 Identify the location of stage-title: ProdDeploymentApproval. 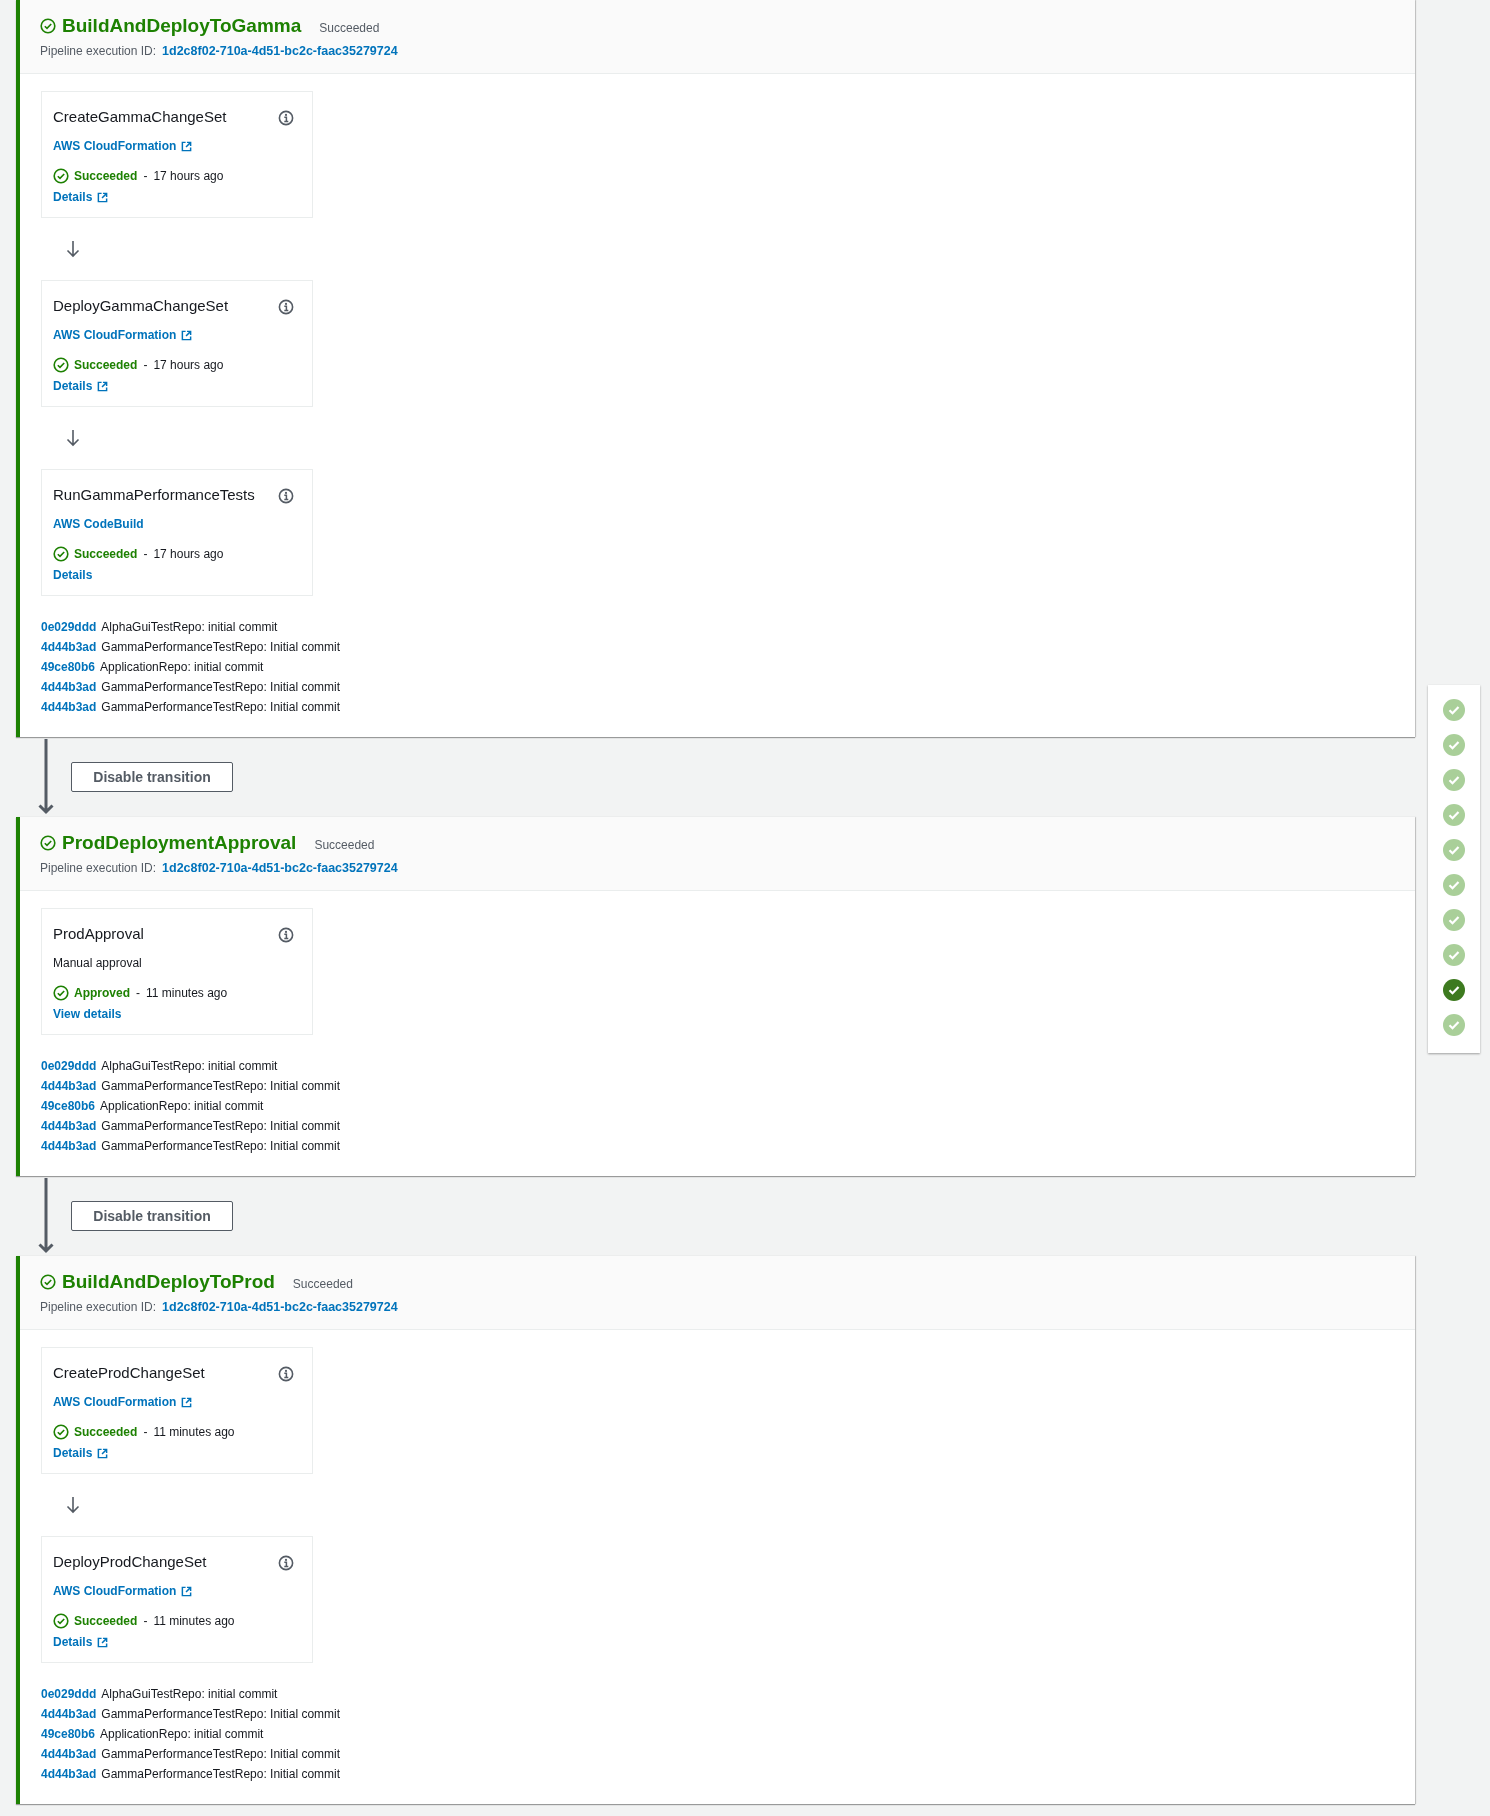
(179, 843).